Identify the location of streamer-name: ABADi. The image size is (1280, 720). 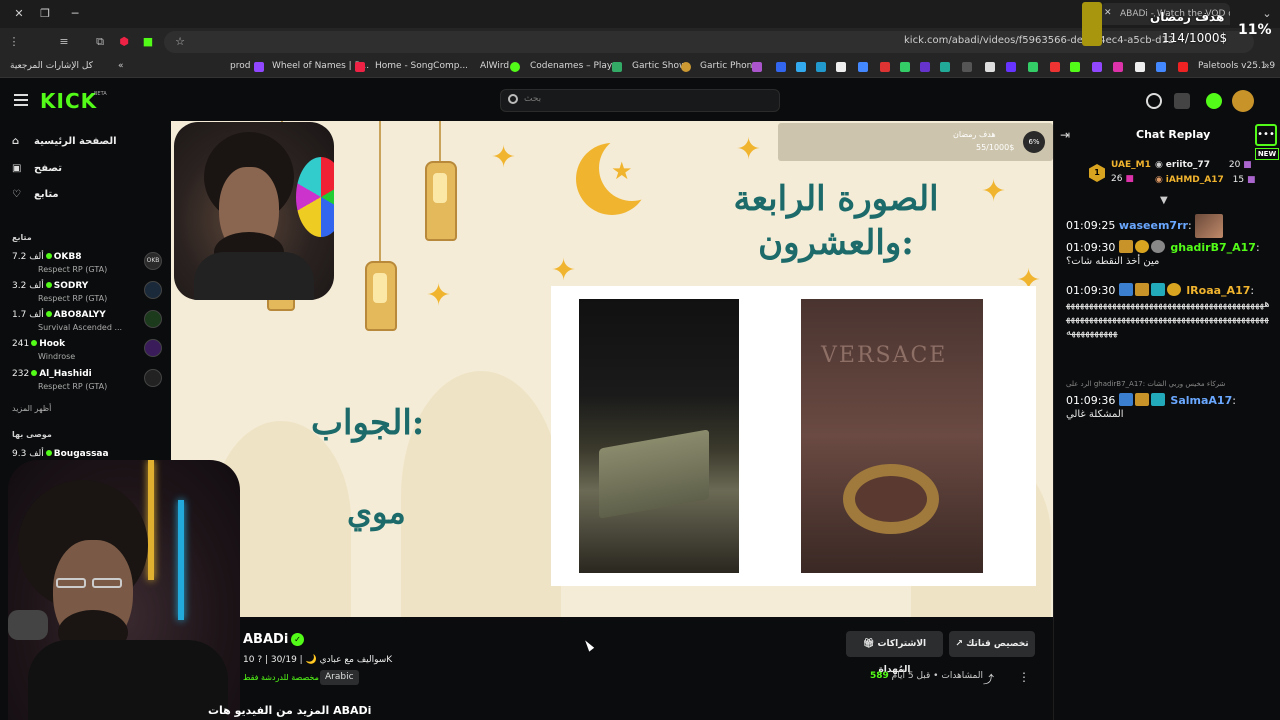
(265, 639).